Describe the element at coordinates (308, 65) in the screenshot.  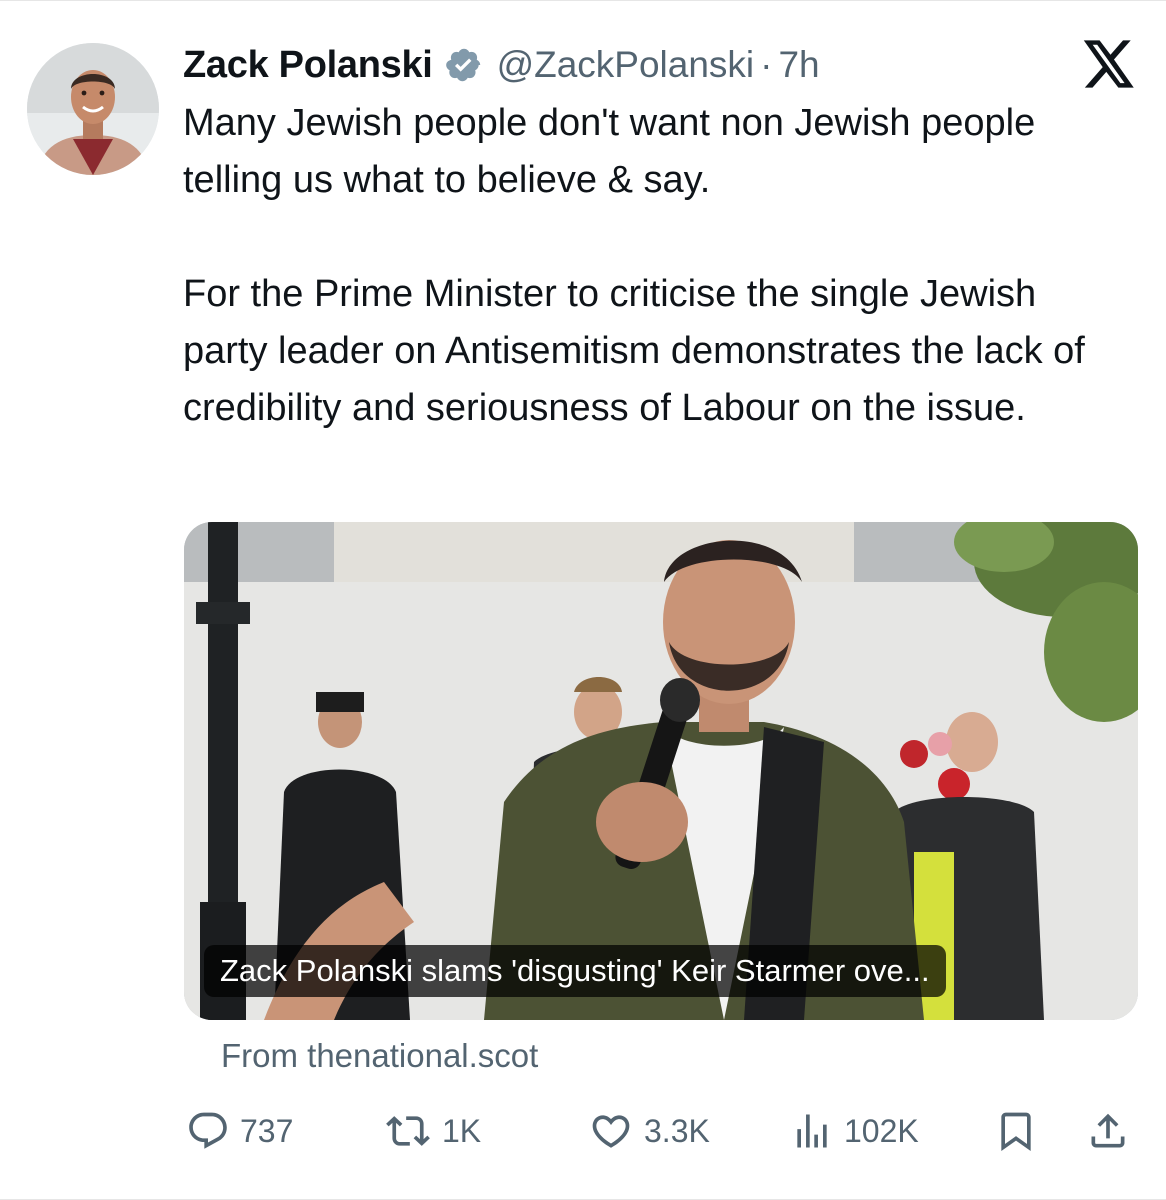
I see `author-name: Zack Polanski` at that location.